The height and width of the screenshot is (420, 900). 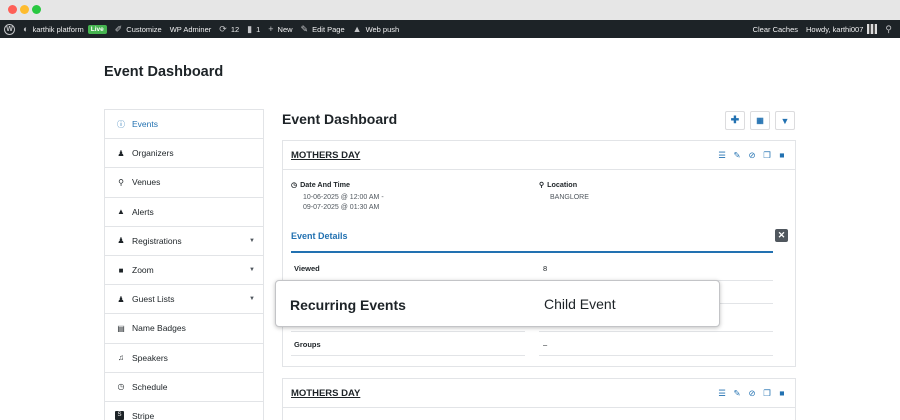 I want to click on recurring-events-popup: Recurring Events Child Event, so click(x=497, y=303).